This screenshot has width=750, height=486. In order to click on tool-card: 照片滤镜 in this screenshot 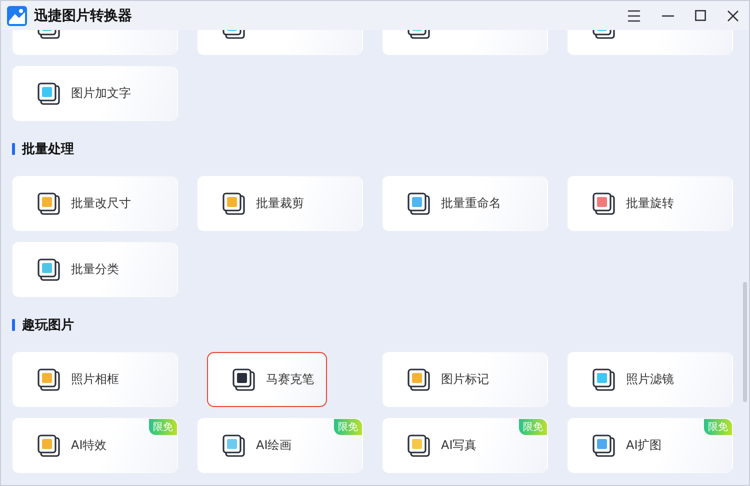, I will do `click(650, 379)`.